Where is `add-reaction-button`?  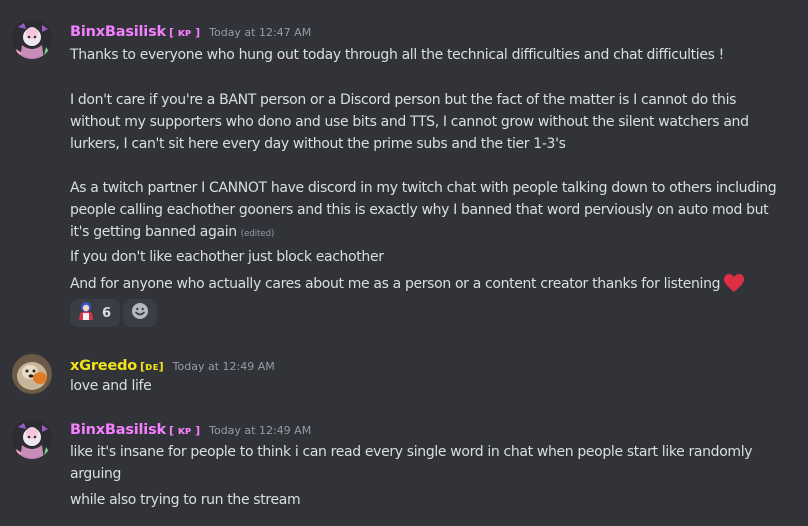
add-reaction-button is located at coordinates (140, 313).